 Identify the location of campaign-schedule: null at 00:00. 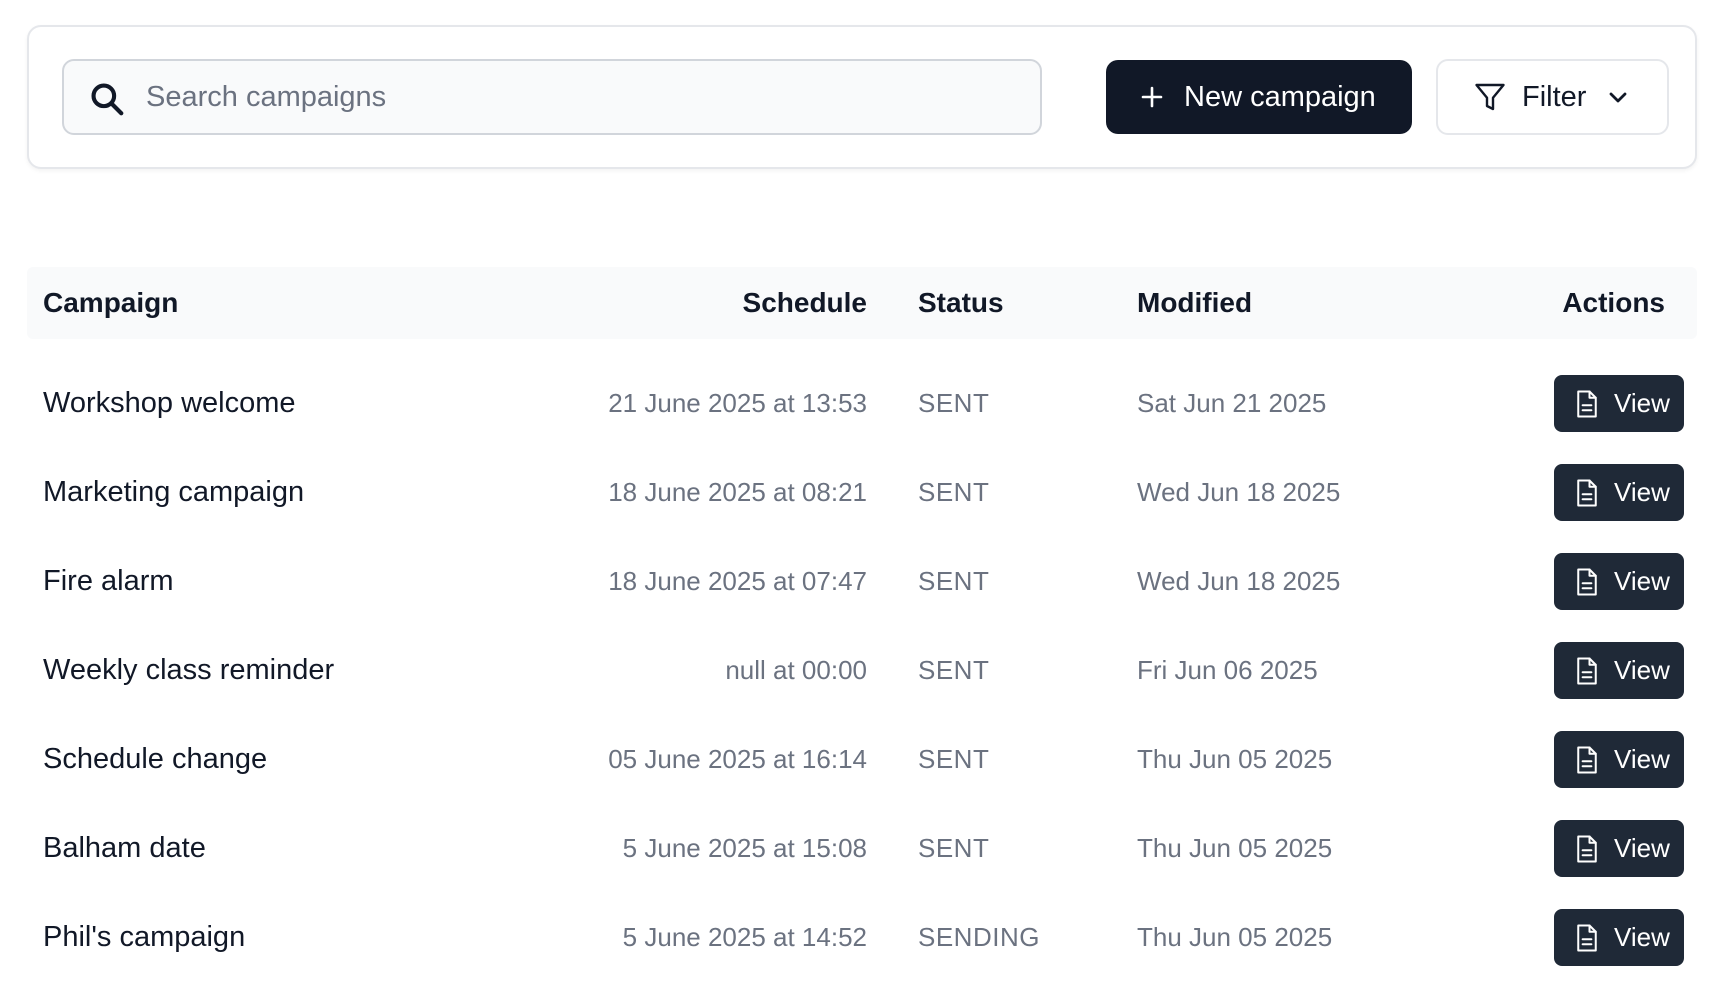
(796, 670).